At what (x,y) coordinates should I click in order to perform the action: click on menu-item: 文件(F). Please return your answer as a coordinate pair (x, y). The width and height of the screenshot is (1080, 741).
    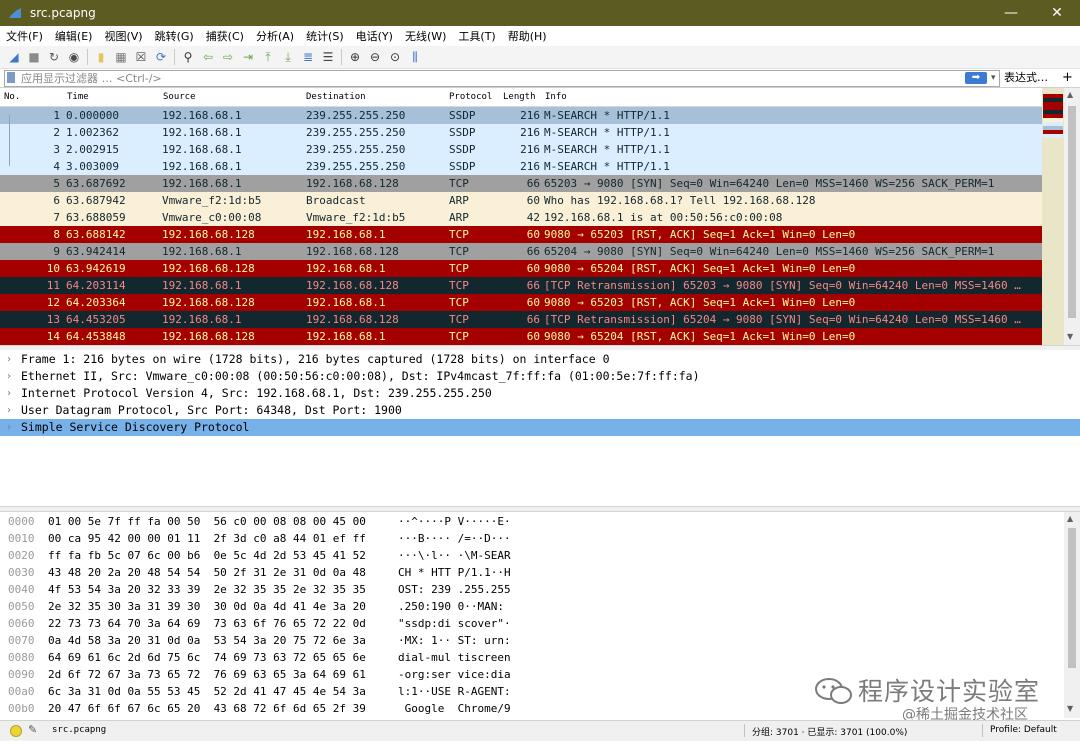
    Looking at the image, I should click on (24, 36).